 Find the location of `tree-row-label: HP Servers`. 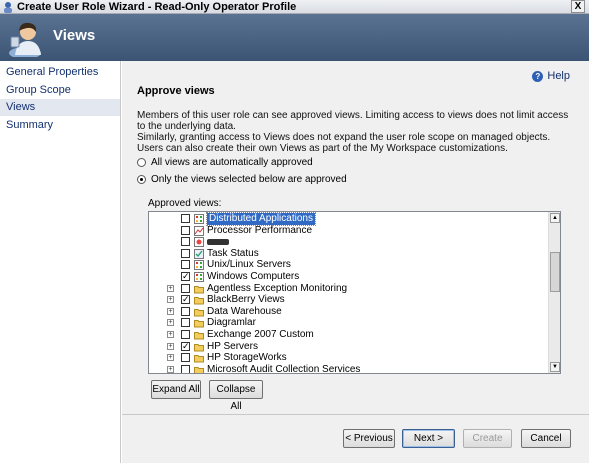

tree-row-label: HP Servers is located at coordinates (232, 346).